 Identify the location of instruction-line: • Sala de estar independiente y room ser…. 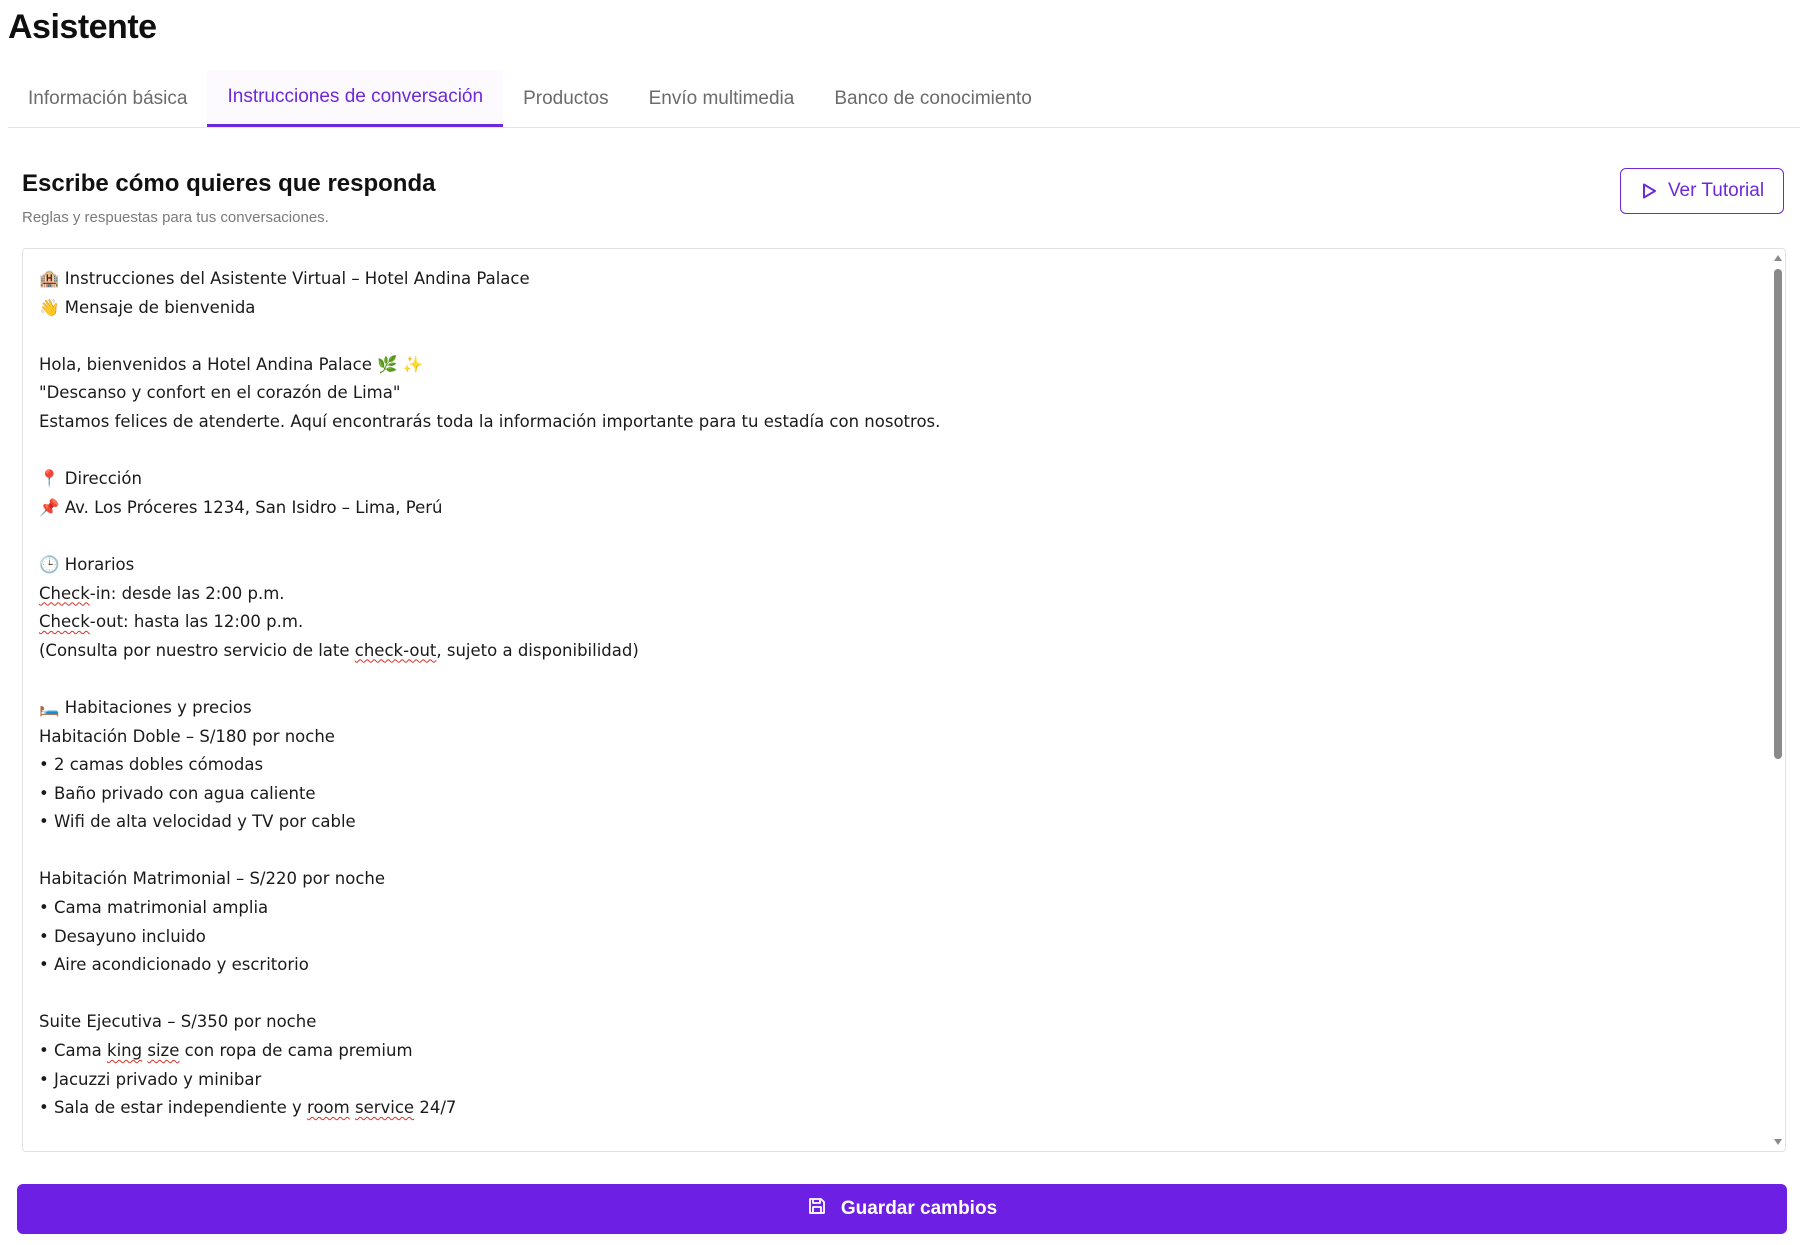
(248, 1108).